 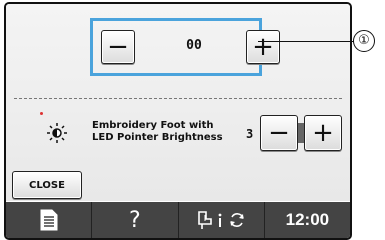 I want to click on callout-line, so click(x=306, y=41).